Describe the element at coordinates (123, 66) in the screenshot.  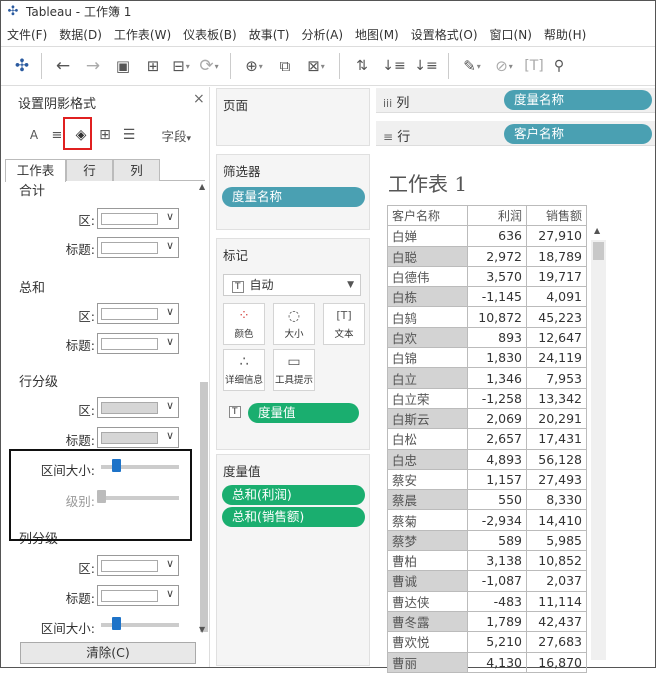
I see `save-icon: ▣` at that location.